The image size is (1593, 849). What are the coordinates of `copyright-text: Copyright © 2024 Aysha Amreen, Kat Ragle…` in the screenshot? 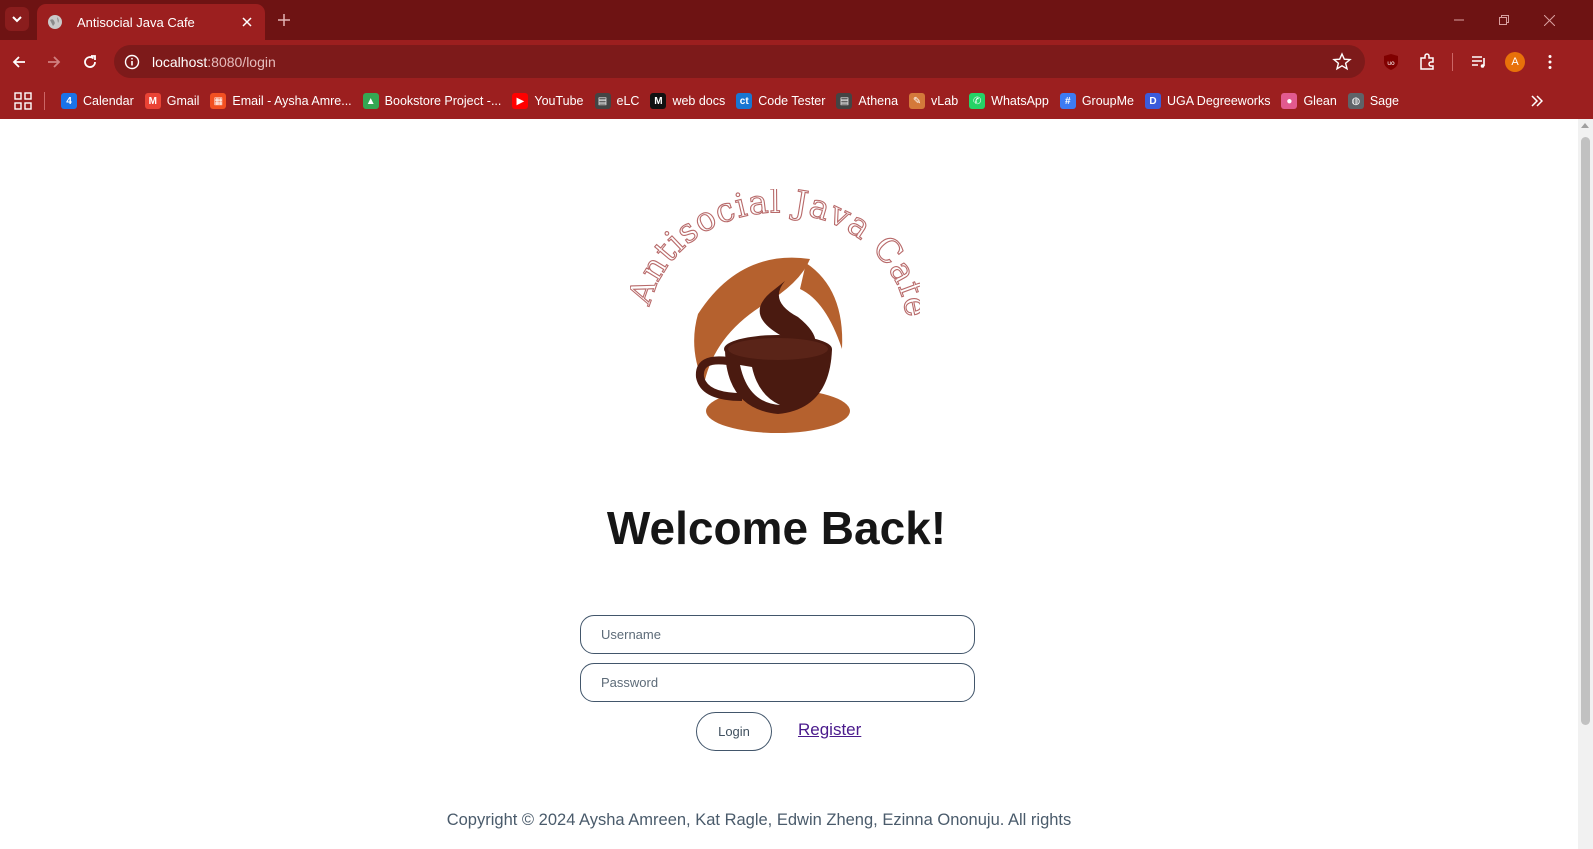 It's located at (759, 820).